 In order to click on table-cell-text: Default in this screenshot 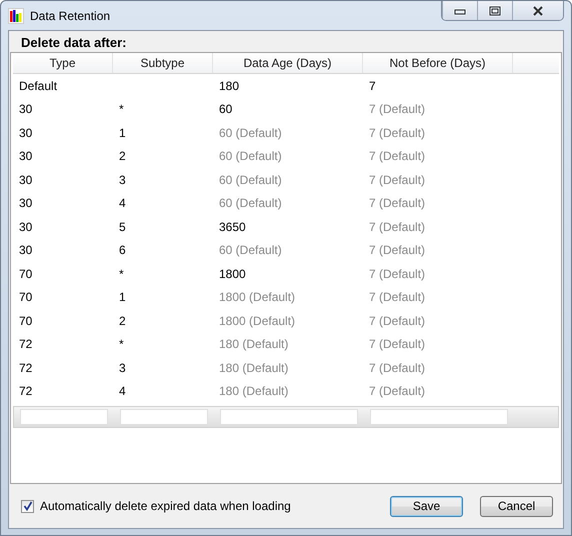, I will do `click(38, 85)`.